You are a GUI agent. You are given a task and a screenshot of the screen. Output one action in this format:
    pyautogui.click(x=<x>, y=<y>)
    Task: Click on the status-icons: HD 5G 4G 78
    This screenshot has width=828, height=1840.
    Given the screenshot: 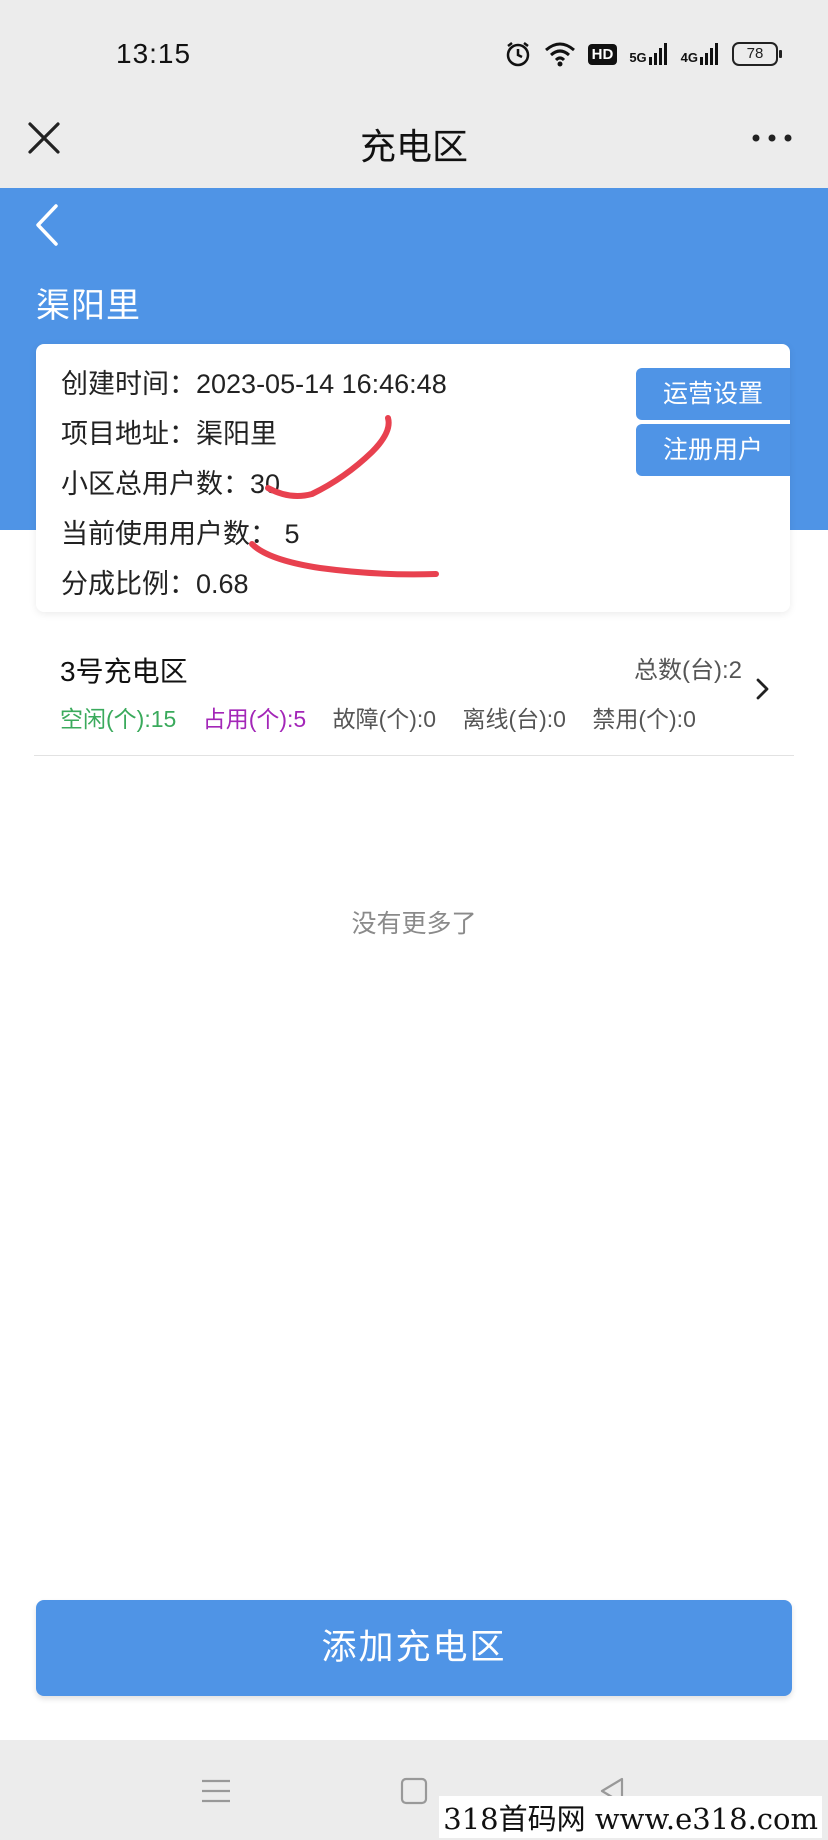 What is the action you would take?
    pyautogui.click(x=643, y=54)
    